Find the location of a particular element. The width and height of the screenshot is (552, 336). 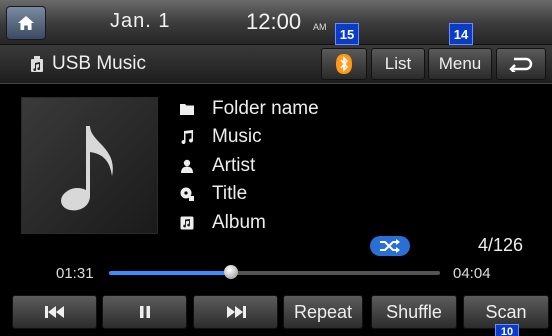

track-count: 4/126 is located at coordinates (501, 245).